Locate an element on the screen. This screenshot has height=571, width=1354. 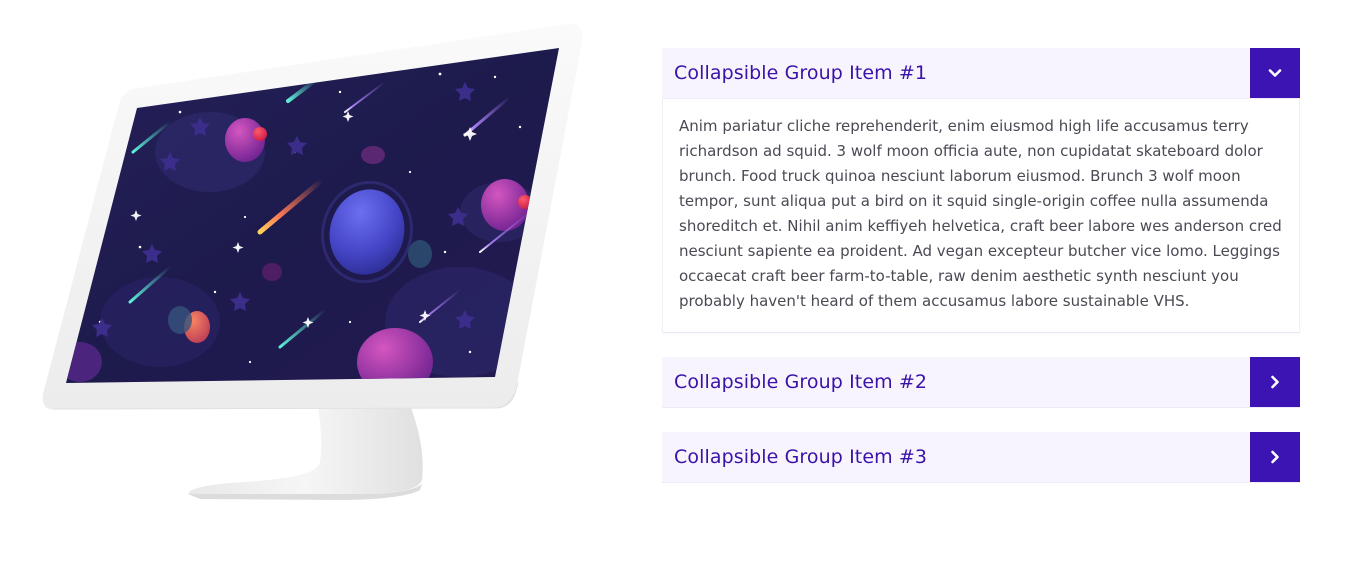
accordion-title-3: Collapsible Group Item #3 is located at coordinates (801, 457).